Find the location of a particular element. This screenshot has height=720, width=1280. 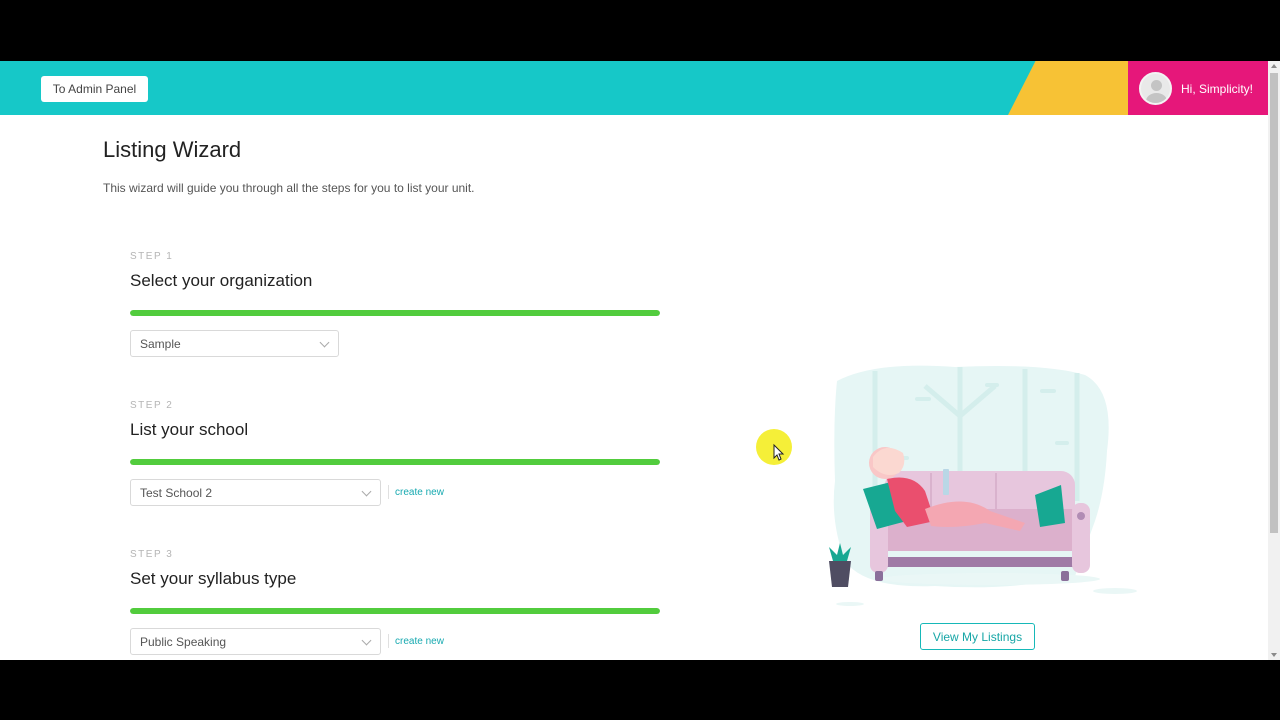

sofa-illustration is located at coordinates (983, 485).